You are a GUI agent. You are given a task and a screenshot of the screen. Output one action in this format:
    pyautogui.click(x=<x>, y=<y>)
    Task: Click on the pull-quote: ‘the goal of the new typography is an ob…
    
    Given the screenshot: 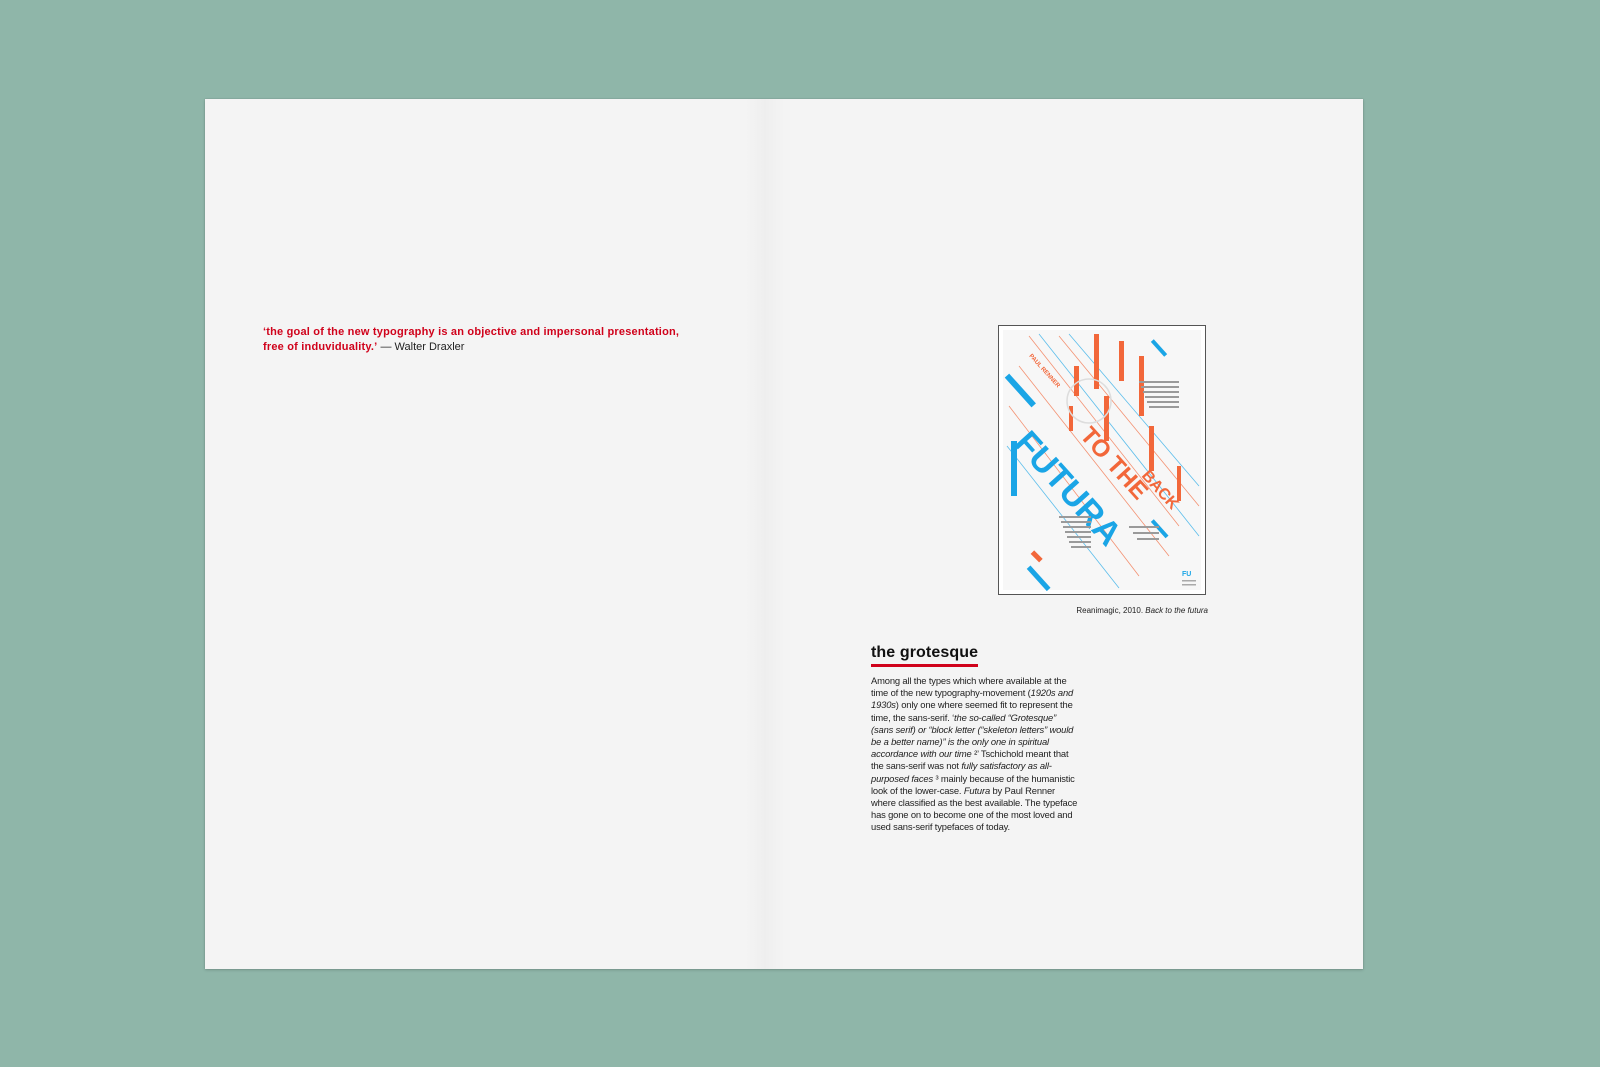 What is the action you would take?
    pyautogui.click(x=473, y=340)
    